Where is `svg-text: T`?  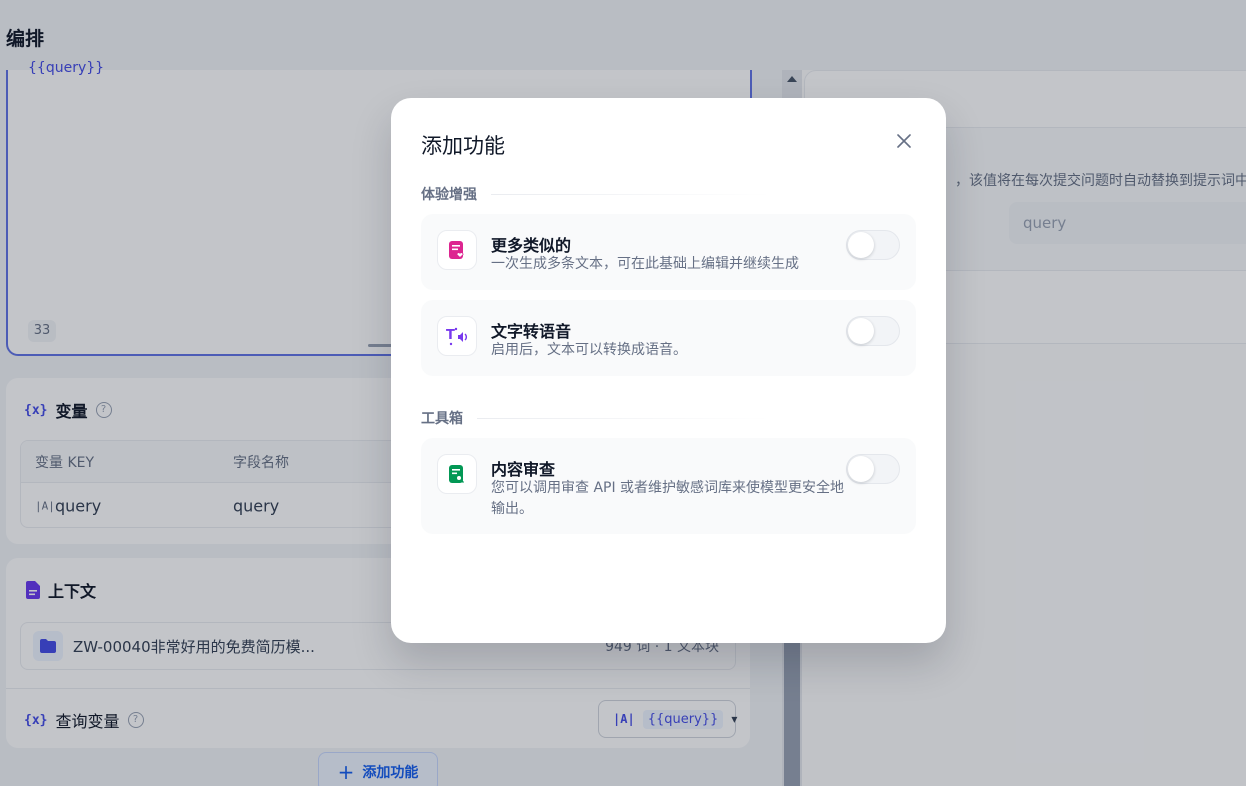
svg-text: T is located at coordinates (450, 335).